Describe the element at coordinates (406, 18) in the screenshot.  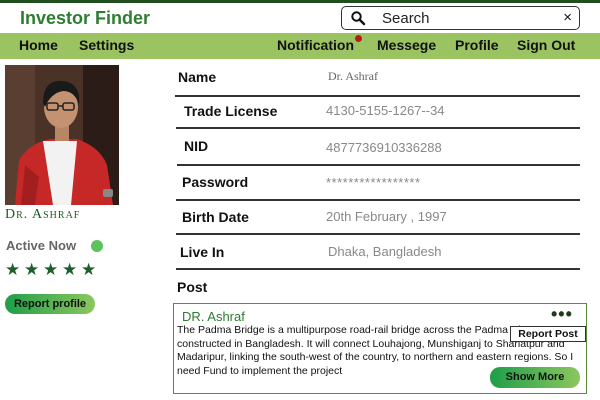
I see `search-input: Search` at that location.